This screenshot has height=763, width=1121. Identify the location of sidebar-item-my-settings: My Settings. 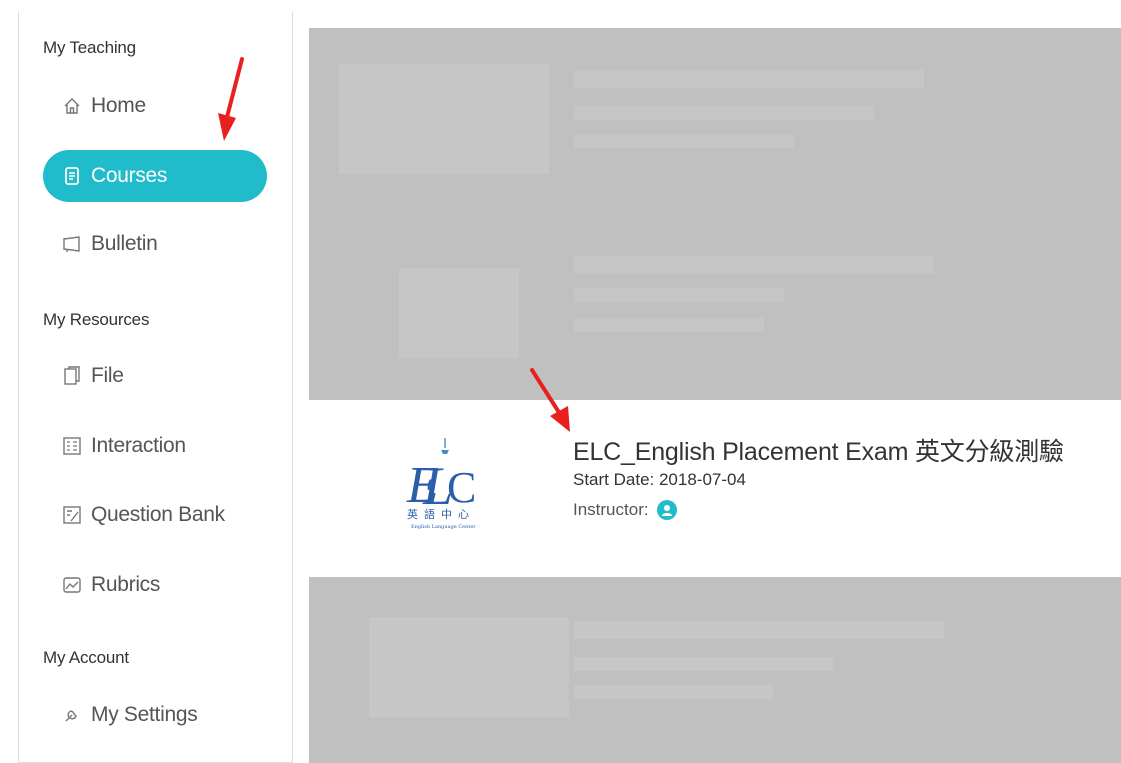
(155, 715).